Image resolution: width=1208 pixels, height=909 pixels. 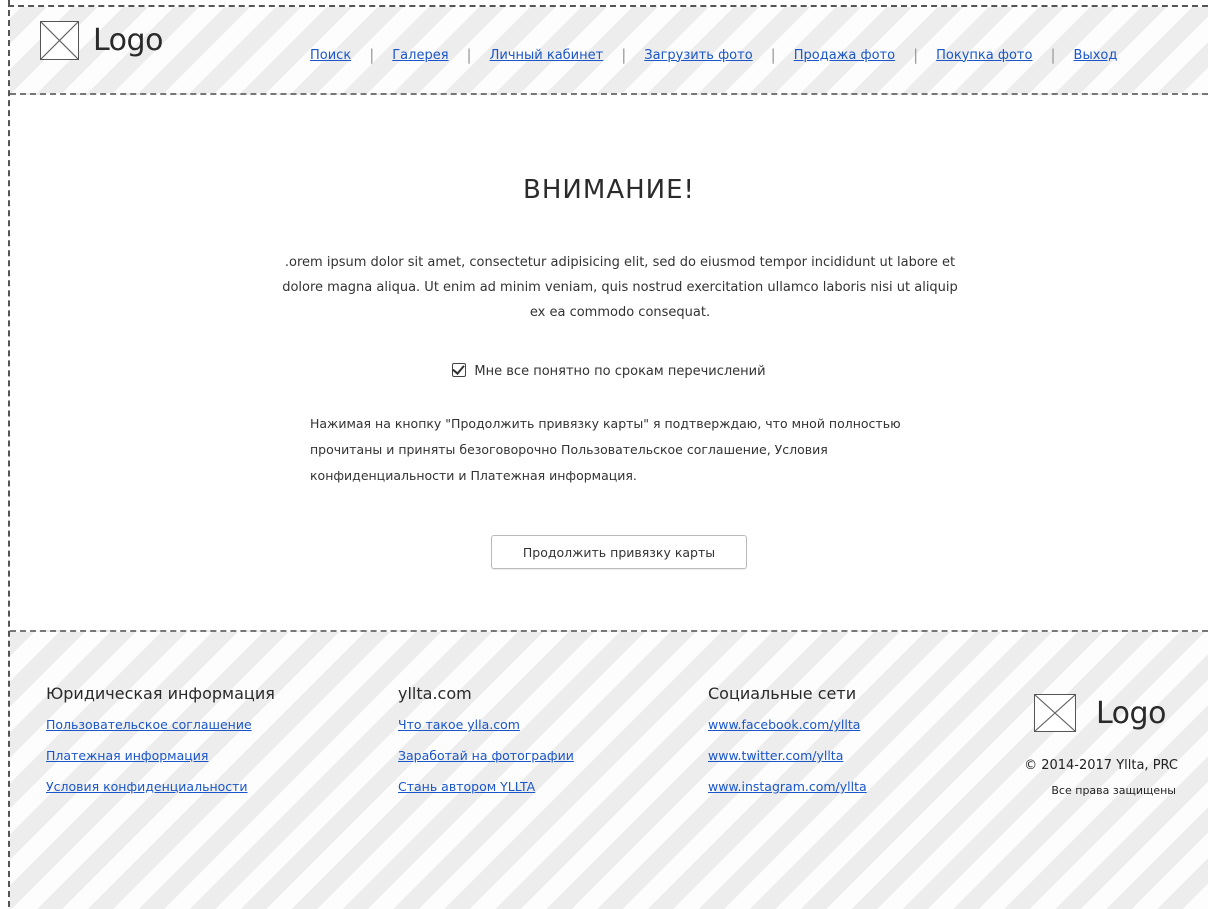 I want to click on footer-link-privacy: Условия конфиденциальности, so click(x=160, y=786).